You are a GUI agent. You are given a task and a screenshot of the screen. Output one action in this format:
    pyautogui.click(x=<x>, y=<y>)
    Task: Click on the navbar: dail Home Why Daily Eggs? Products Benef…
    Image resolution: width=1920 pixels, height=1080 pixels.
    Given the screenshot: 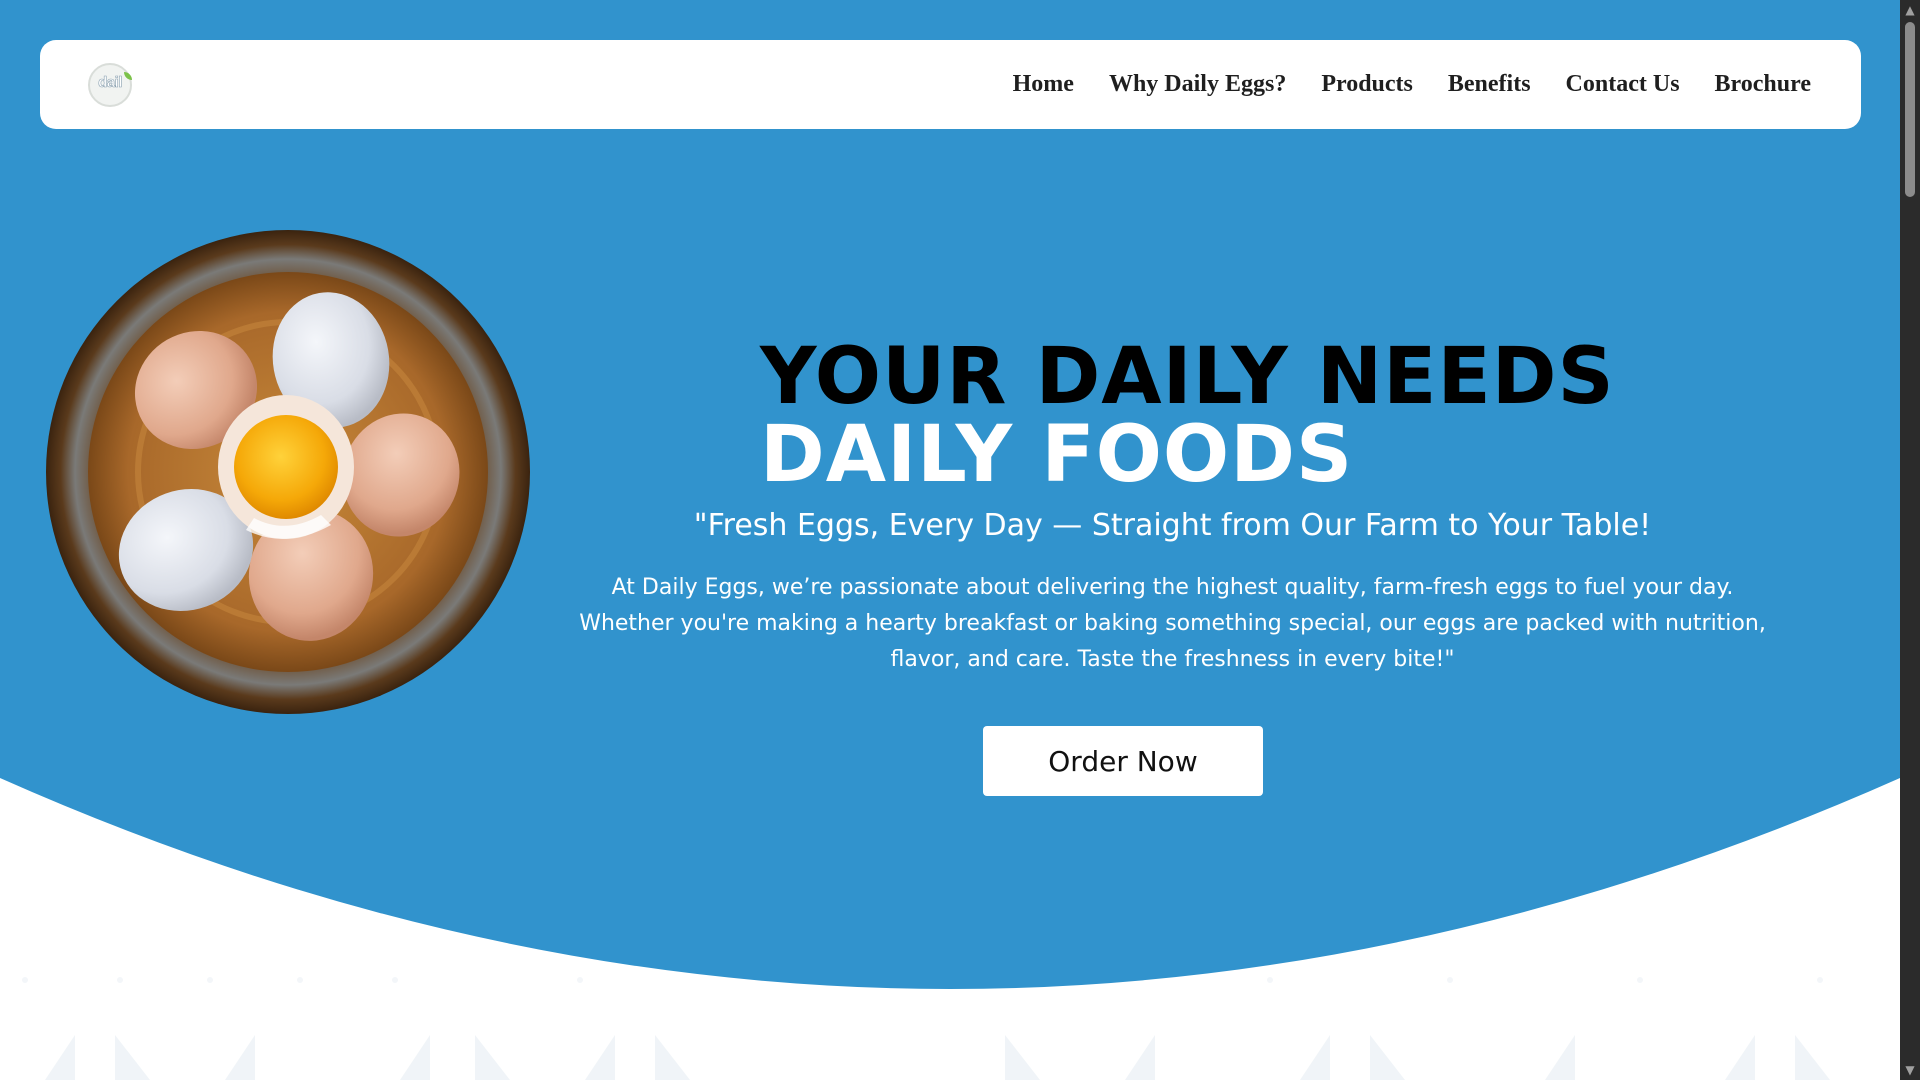 What is the action you would take?
    pyautogui.click(x=950, y=84)
    